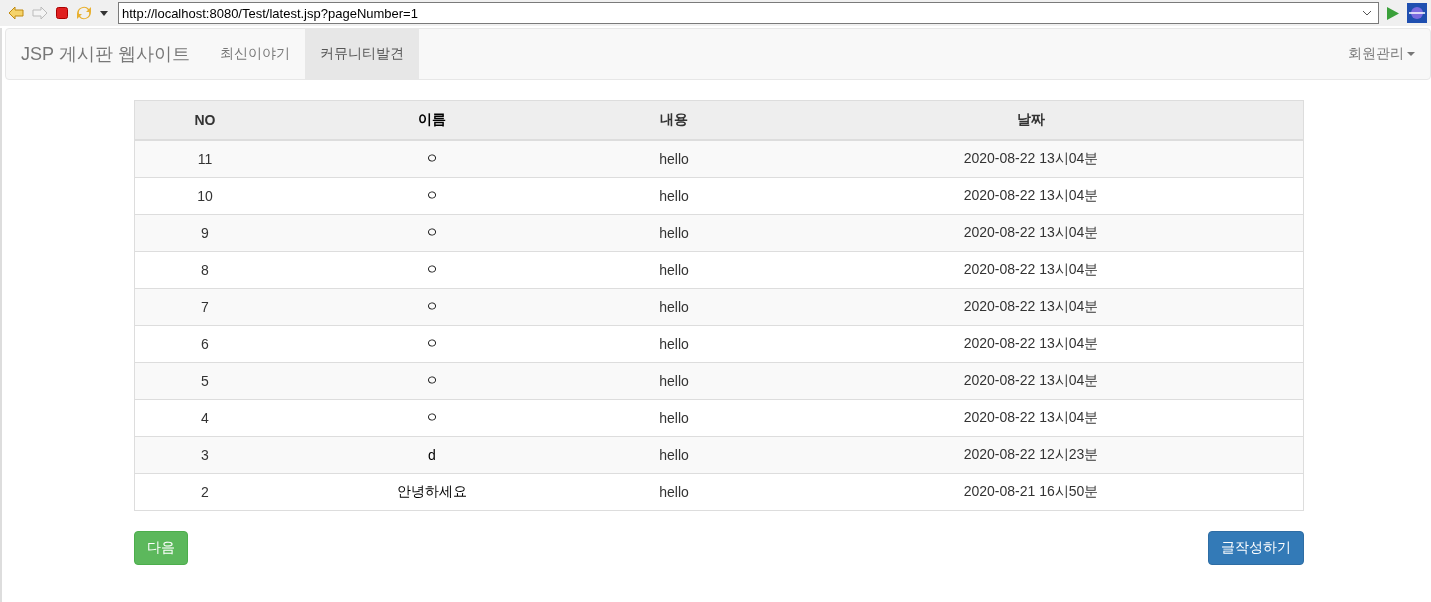  Describe the element at coordinates (1393, 13) in the screenshot. I see `go-icon` at that location.